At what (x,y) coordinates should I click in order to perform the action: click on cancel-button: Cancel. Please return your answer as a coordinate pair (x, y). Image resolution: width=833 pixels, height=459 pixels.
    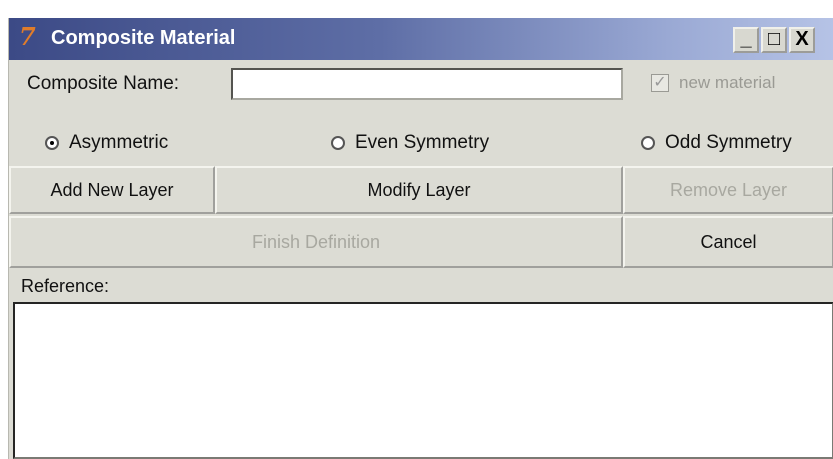
    Looking at the image, I should click on (728, 242).